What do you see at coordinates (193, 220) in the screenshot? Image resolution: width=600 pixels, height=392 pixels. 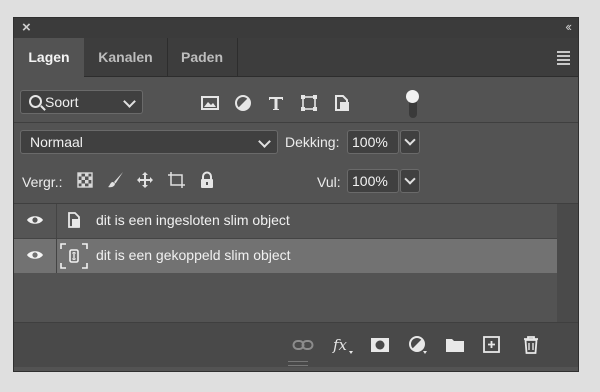 I see `layer-name: dit is een ingesloten slim object` at bounding box center [193, 220].